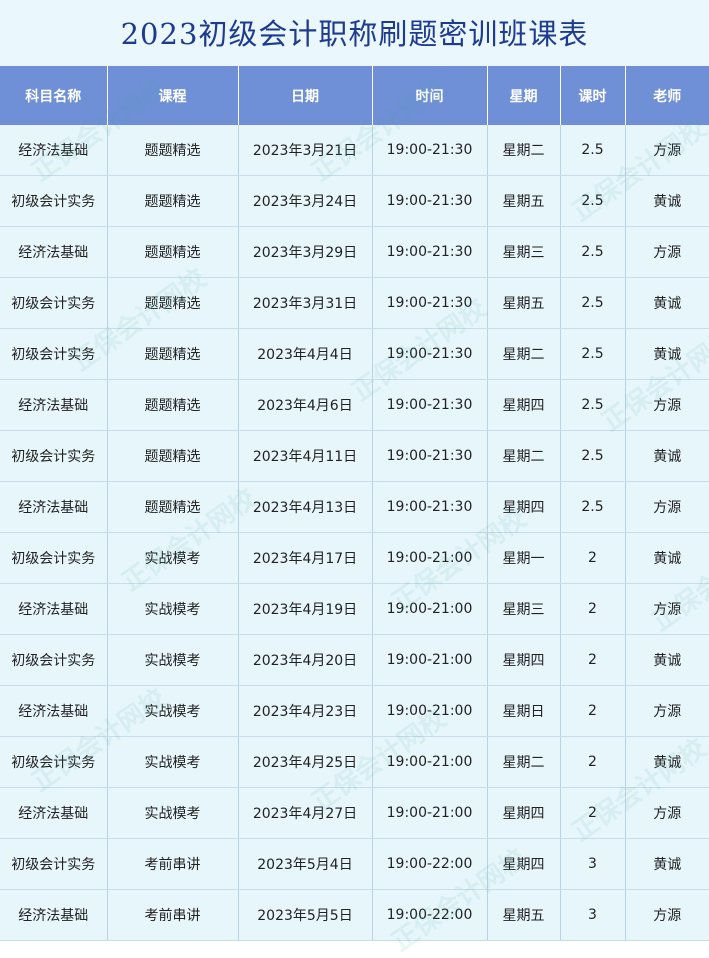 The image size is (709, 958). I want to click on weekday-cell: 星期日, so click(524, 711).